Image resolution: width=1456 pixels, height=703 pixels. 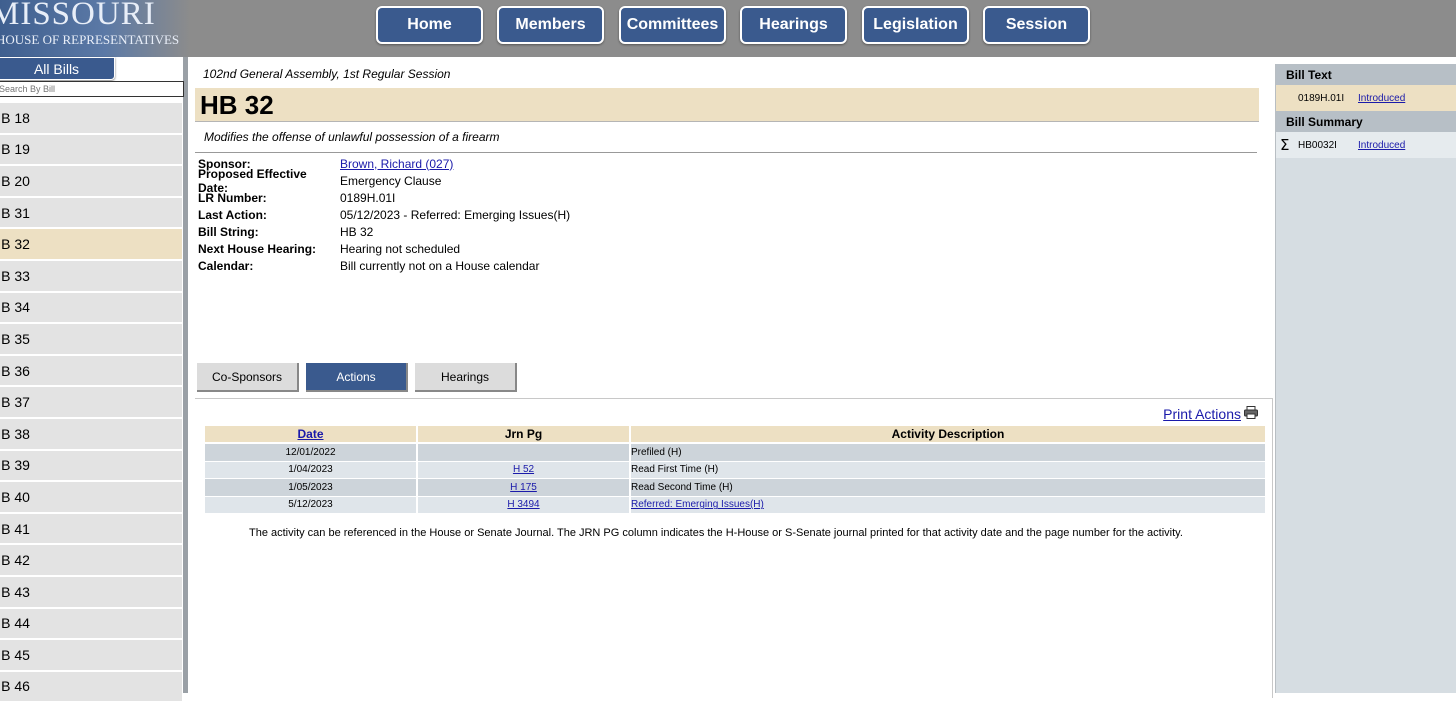 What do you see at coordinates (257, 248) in the screenshot?
I see `detail-label: Next House Hearing:` at bounding box center [257, 248].